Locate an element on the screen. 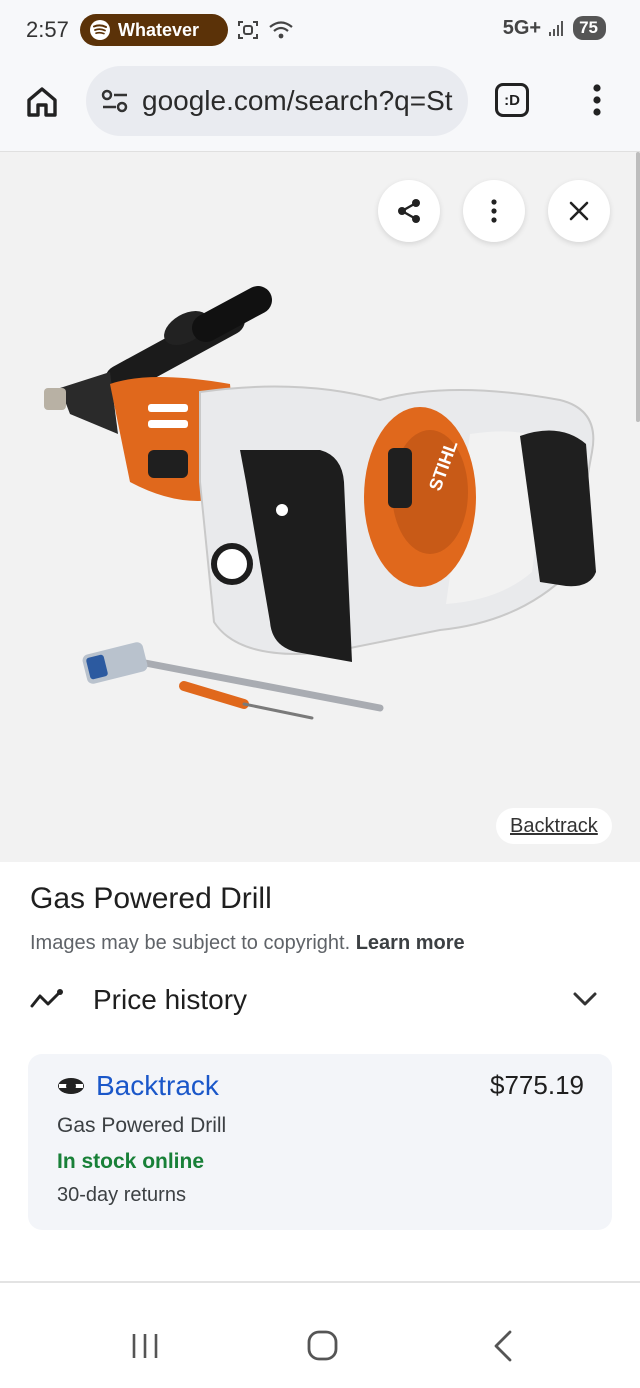  back-icon is located at coordinates (503, 1346).